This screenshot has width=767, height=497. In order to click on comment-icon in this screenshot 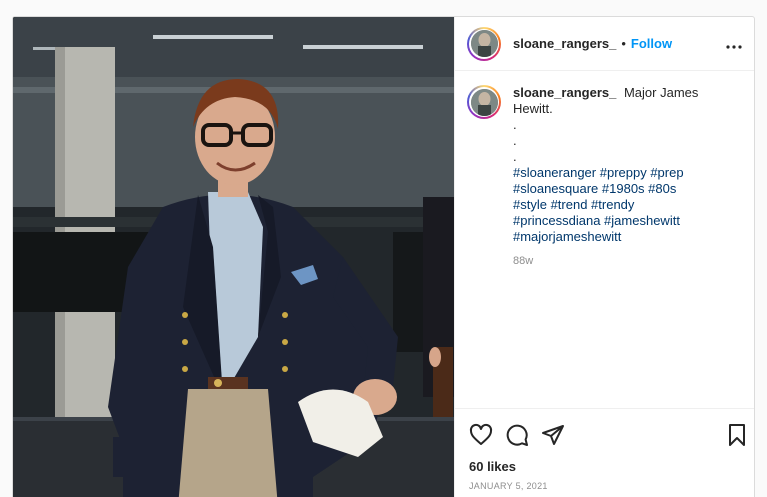, I will do `click(517, 435)`.